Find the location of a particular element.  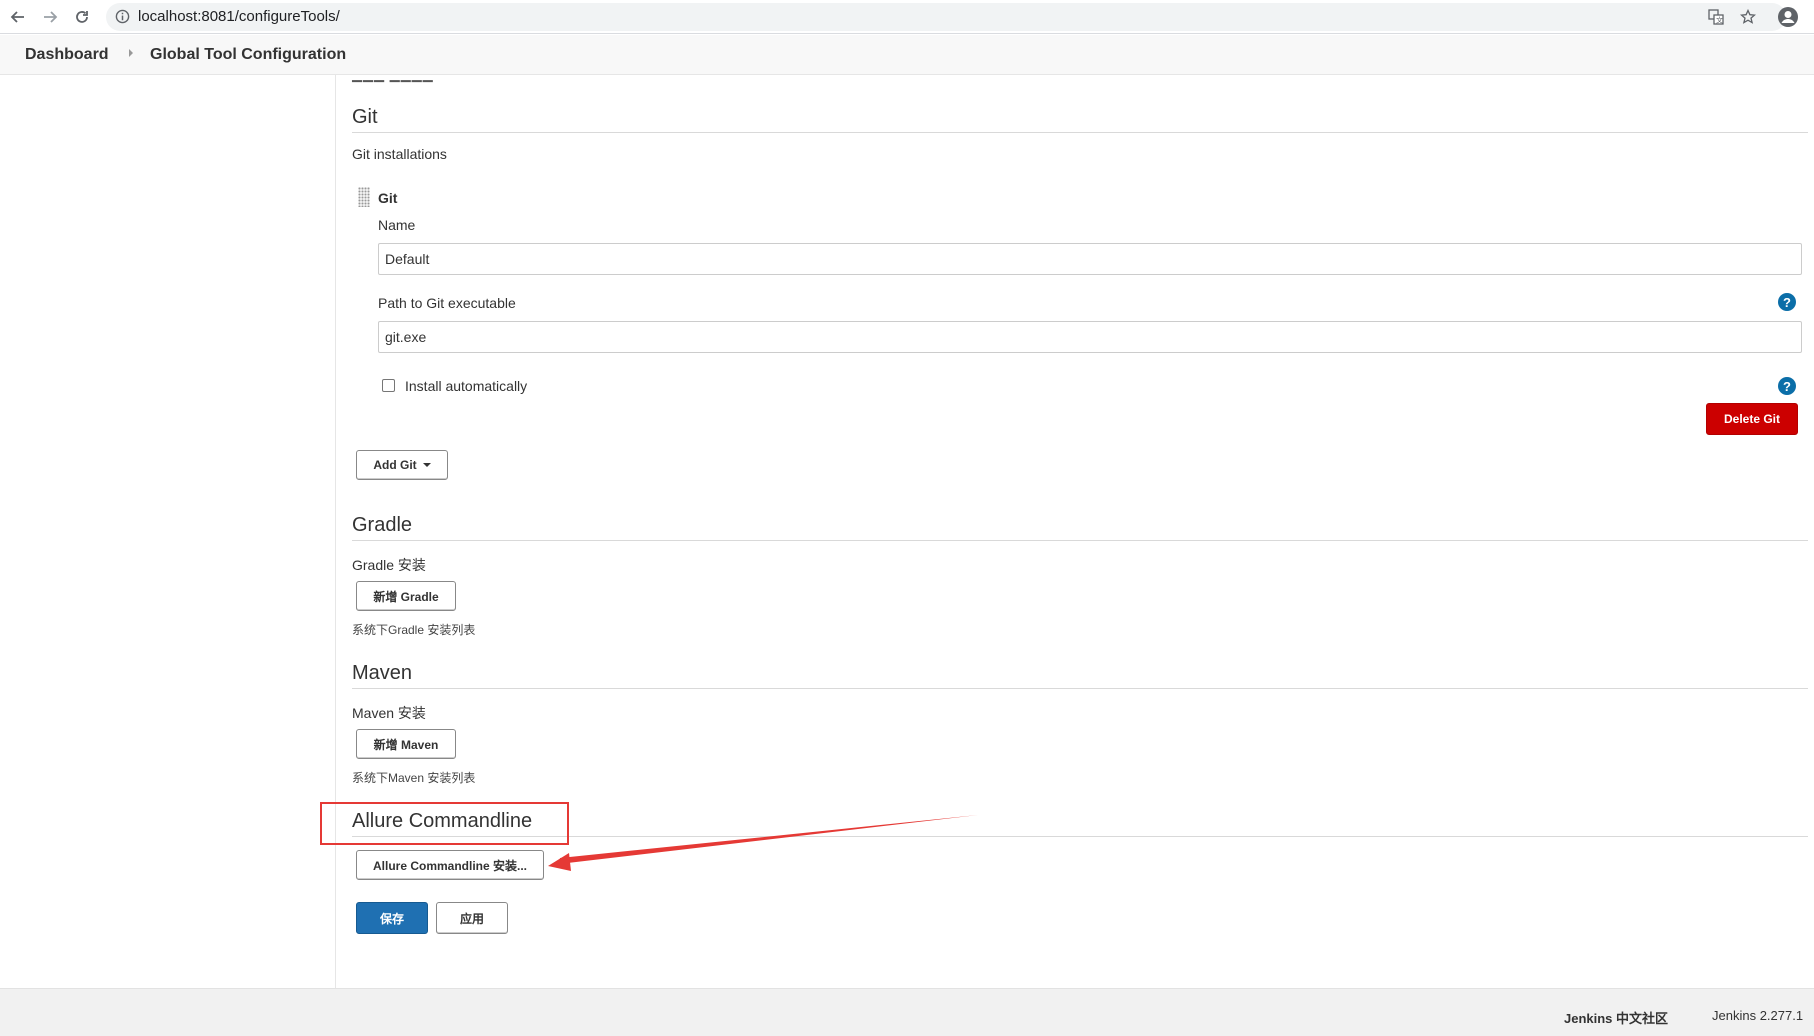

git-path-label: Path to Git executable is located at coordinates (447, 303).